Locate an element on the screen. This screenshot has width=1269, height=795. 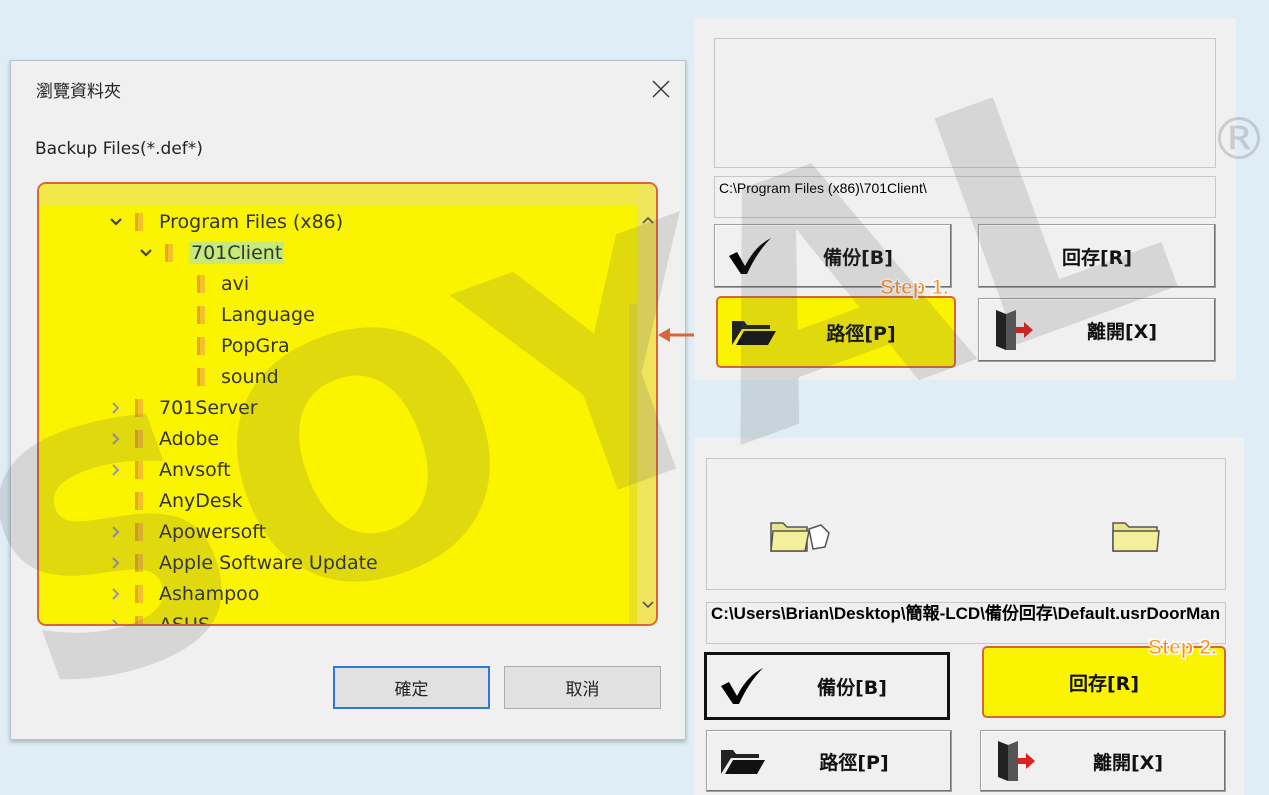
path-button: 路徑[P] is located at coordinates (836, 332).